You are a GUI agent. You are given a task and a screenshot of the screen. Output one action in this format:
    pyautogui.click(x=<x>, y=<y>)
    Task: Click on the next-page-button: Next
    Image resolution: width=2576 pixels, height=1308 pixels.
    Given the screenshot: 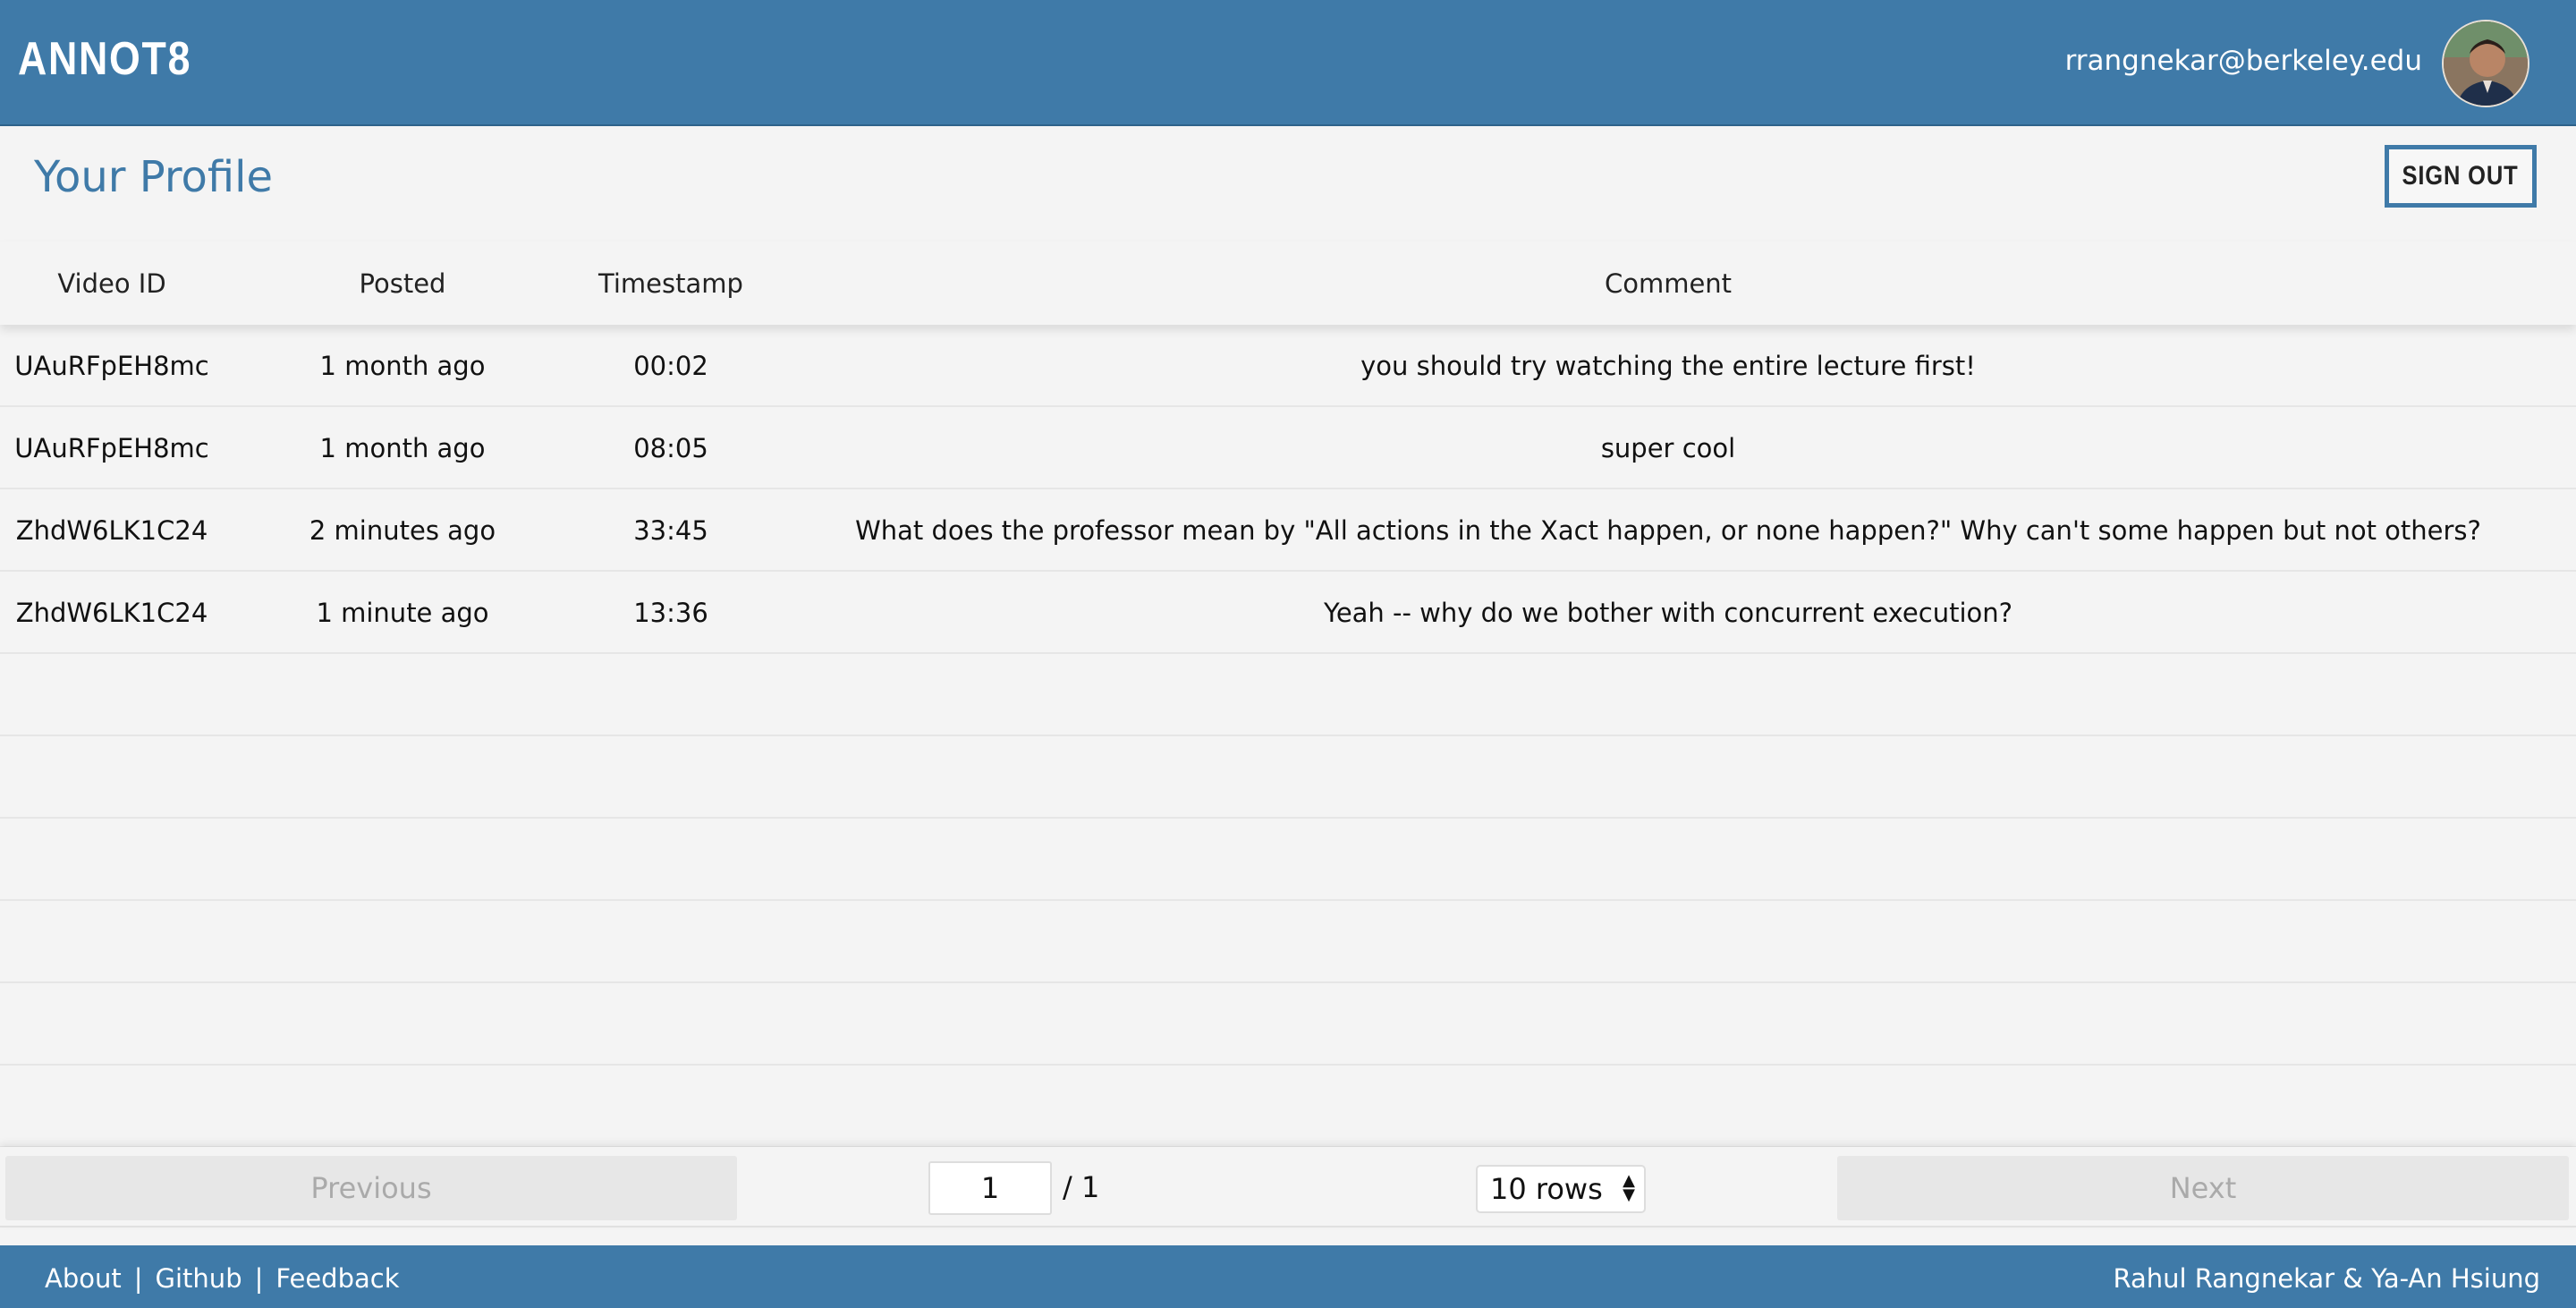 What is the action you would take?
    pyautogui.click(x=2203, y=1188)
    